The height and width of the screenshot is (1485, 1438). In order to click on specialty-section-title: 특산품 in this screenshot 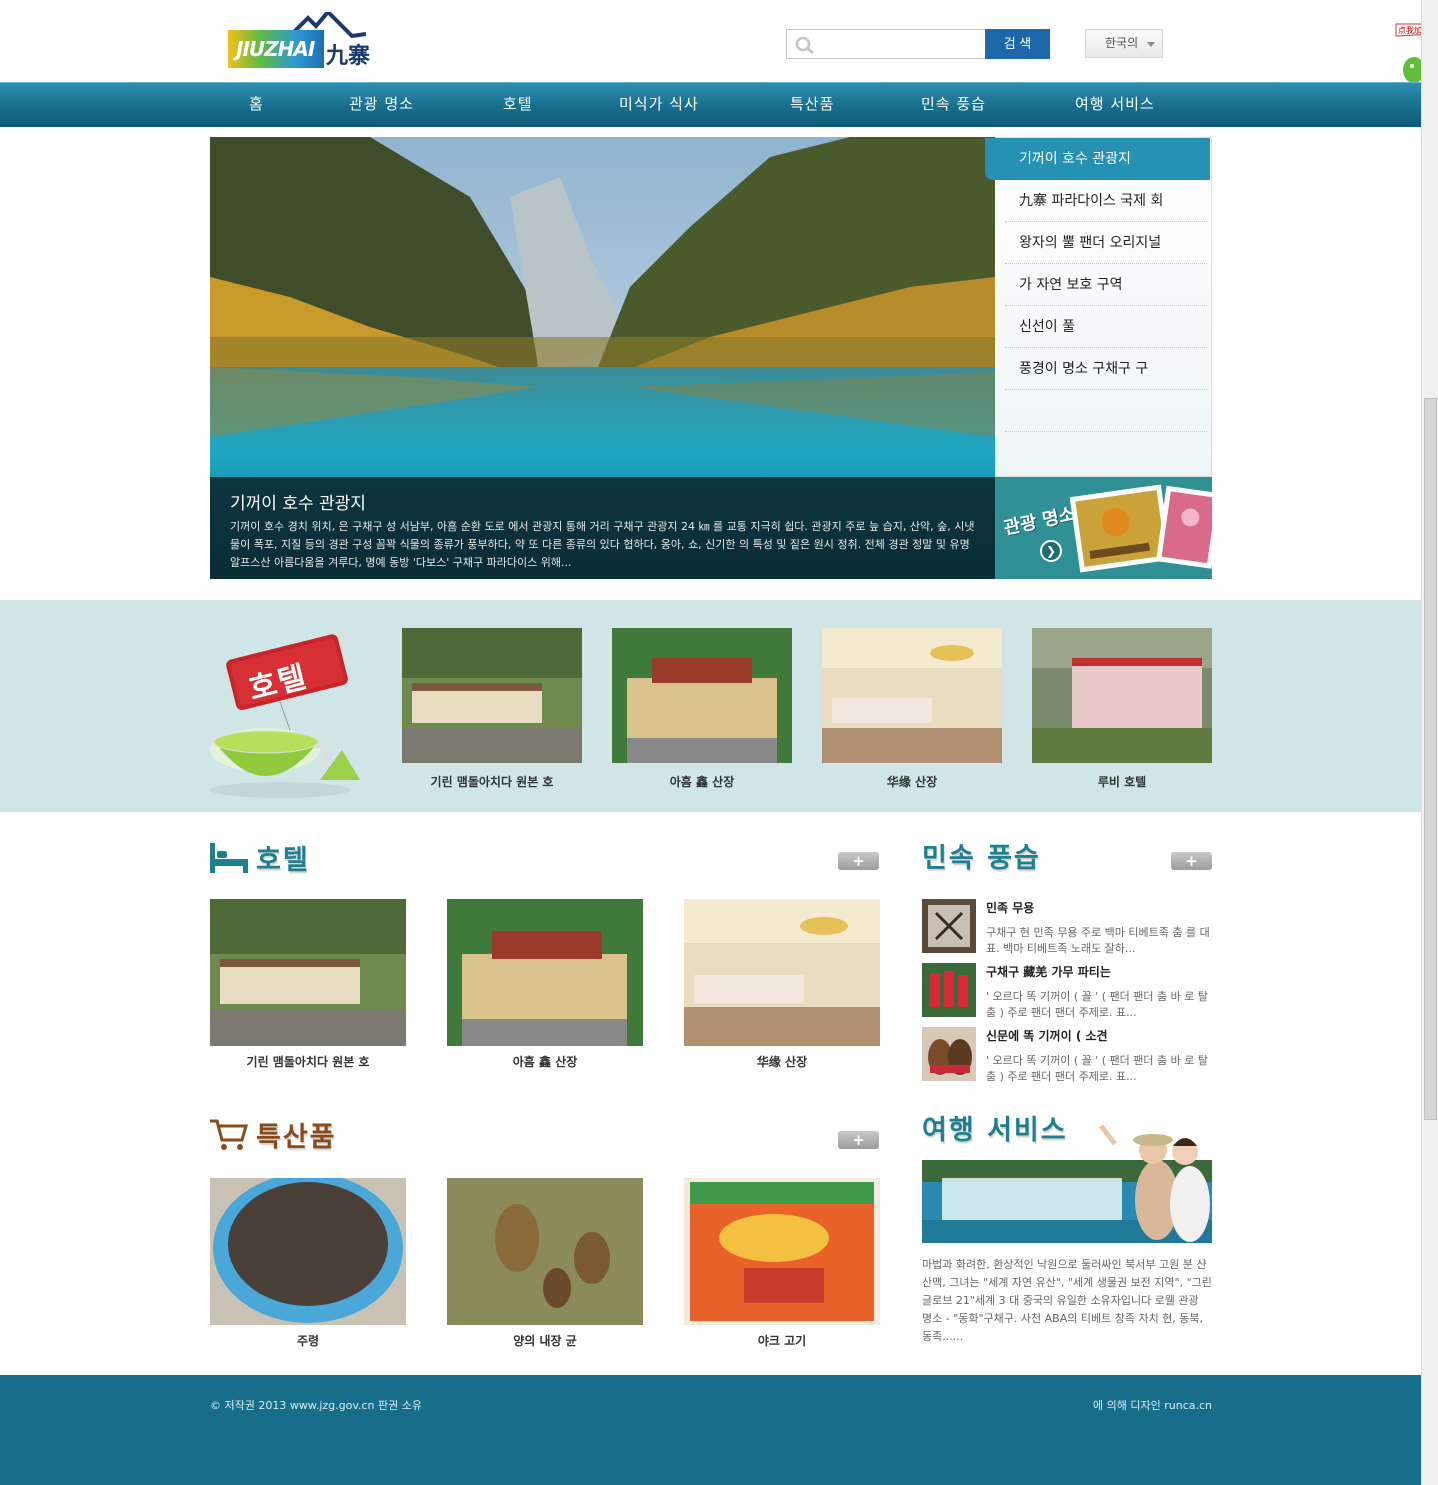, I will do `click(296, 1137)`.